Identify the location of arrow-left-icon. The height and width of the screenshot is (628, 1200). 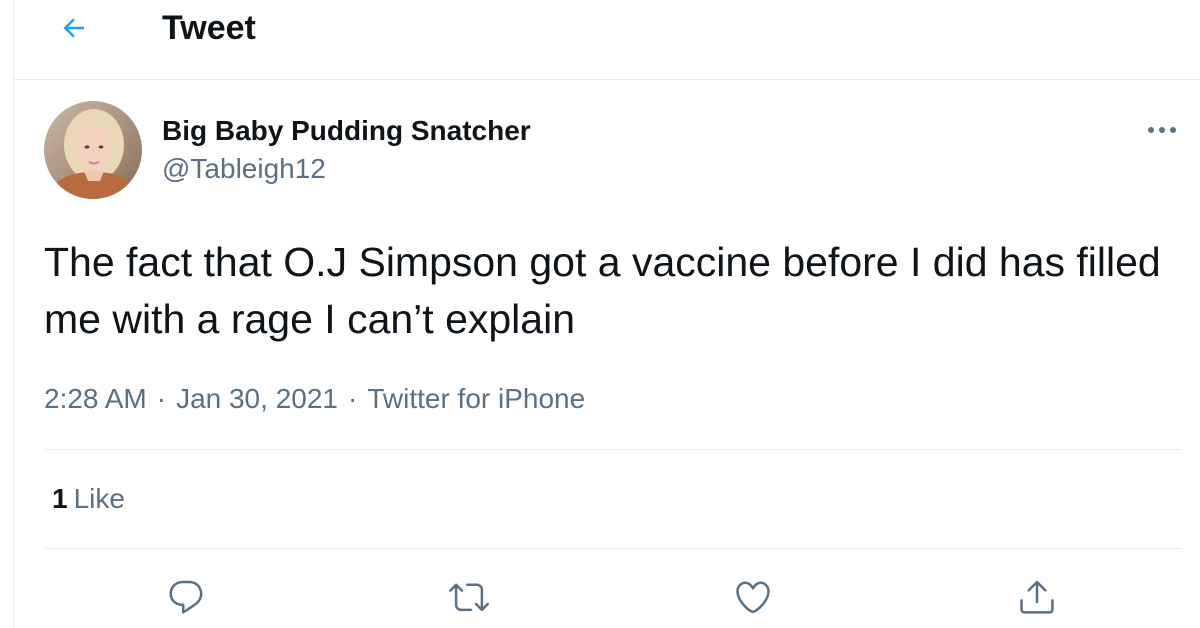
(73, 28).